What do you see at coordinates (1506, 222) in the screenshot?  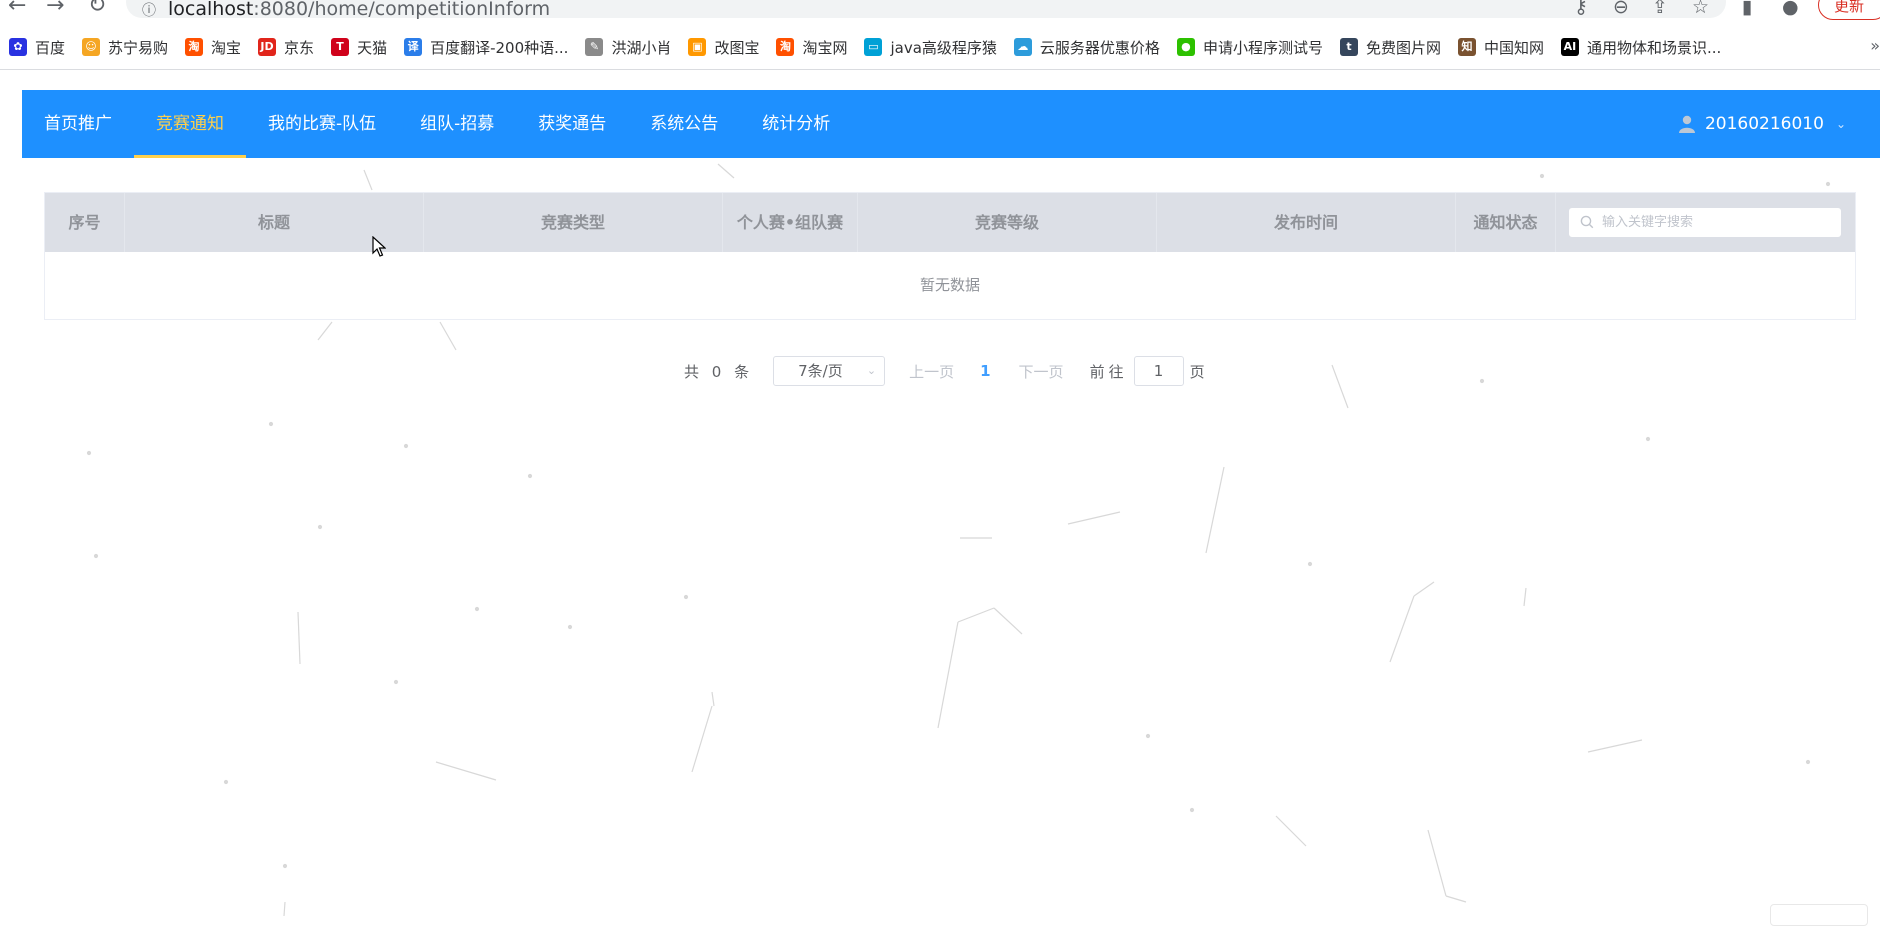 I see `column-header-status: 通知状态` at bounding box center [1506, 222].